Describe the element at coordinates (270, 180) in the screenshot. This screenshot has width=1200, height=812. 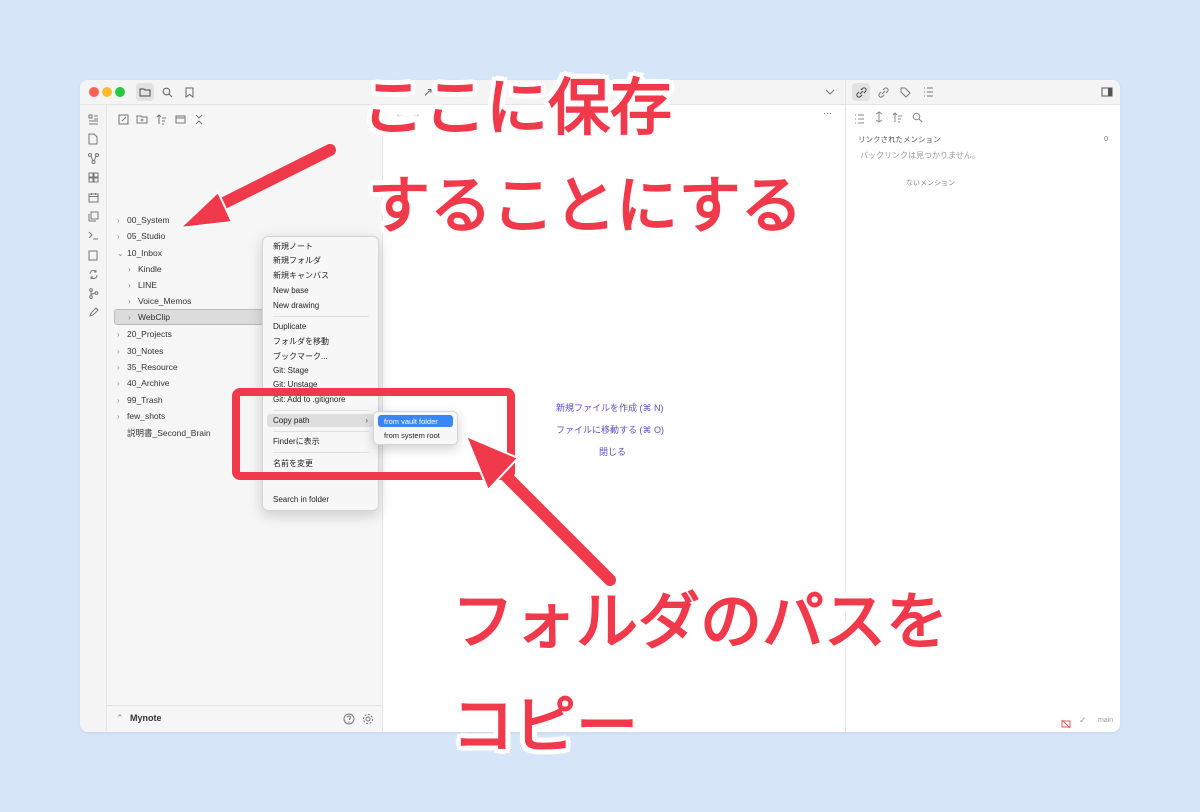
I see `arrow-to-webclip` at that location.